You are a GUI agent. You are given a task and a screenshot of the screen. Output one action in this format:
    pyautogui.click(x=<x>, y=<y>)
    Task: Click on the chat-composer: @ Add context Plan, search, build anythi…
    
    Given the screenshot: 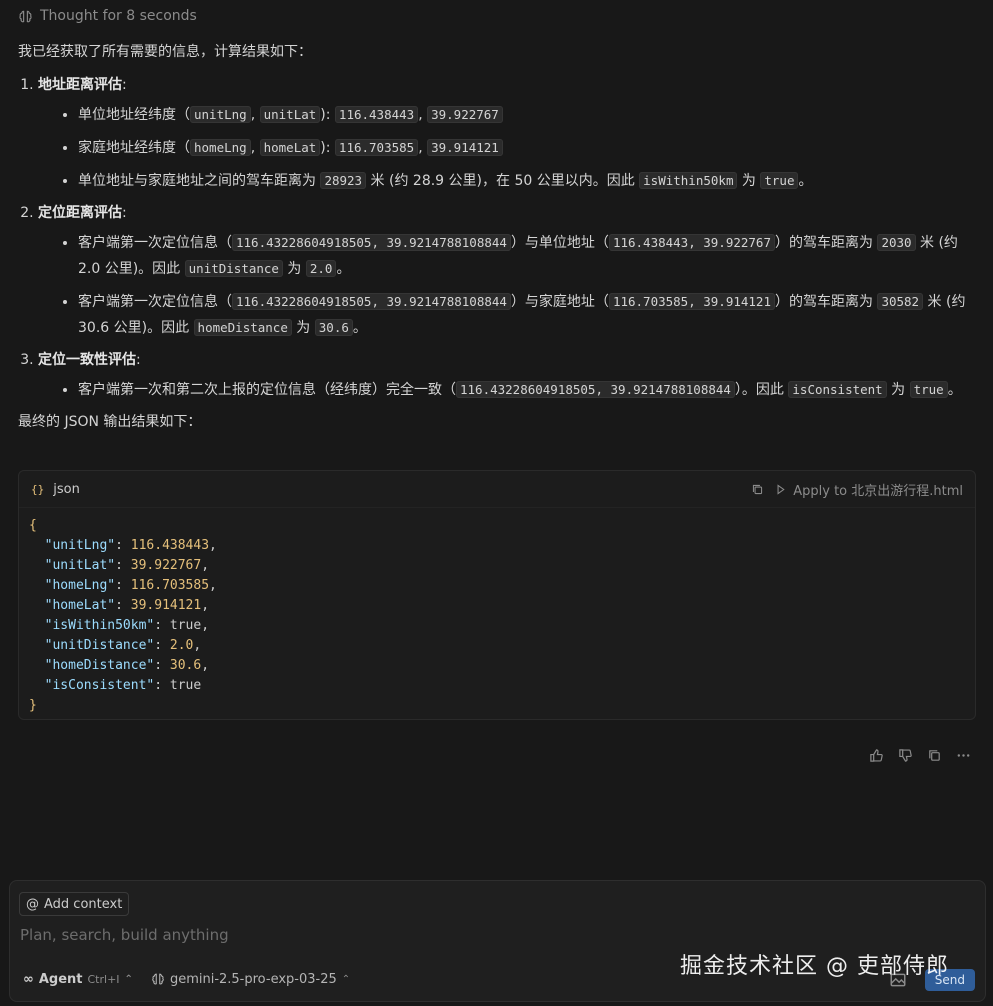 What is the action you would take?
    pyautogui.click(x=497, y=941)
    